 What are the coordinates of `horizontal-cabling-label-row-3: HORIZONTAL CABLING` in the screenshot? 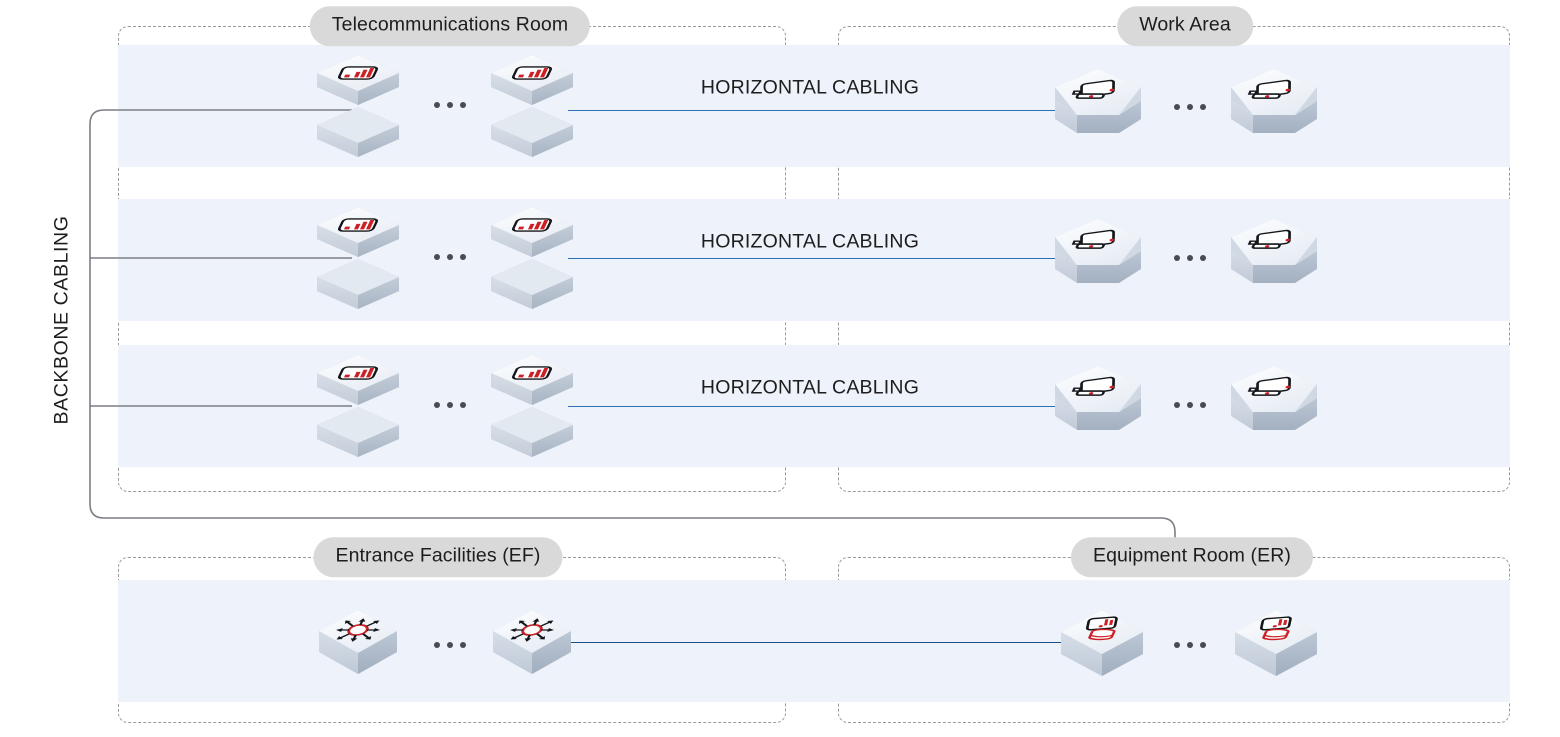 It's located at (810, 387).